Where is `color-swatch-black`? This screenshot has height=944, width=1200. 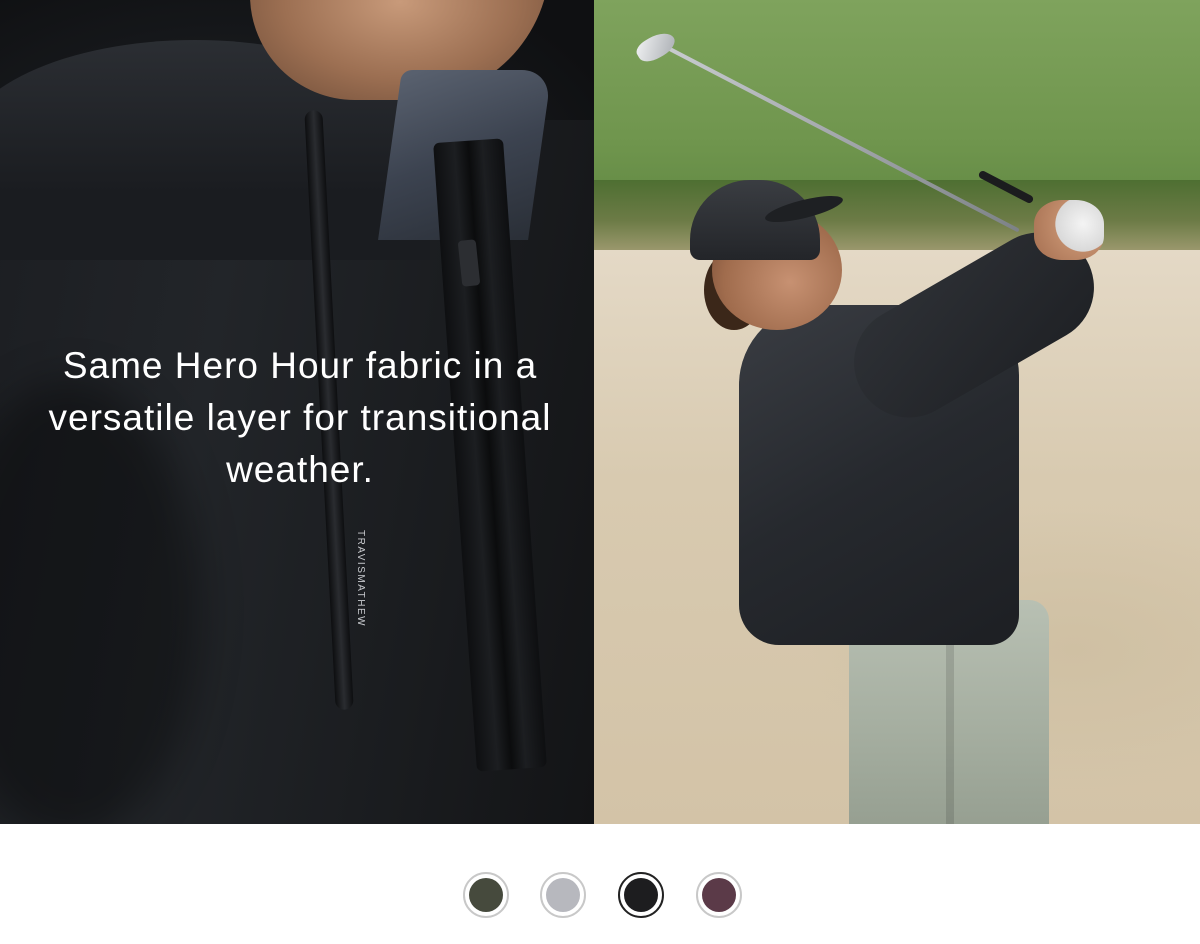
color-swatch-black is located at coordinates (641, 895).